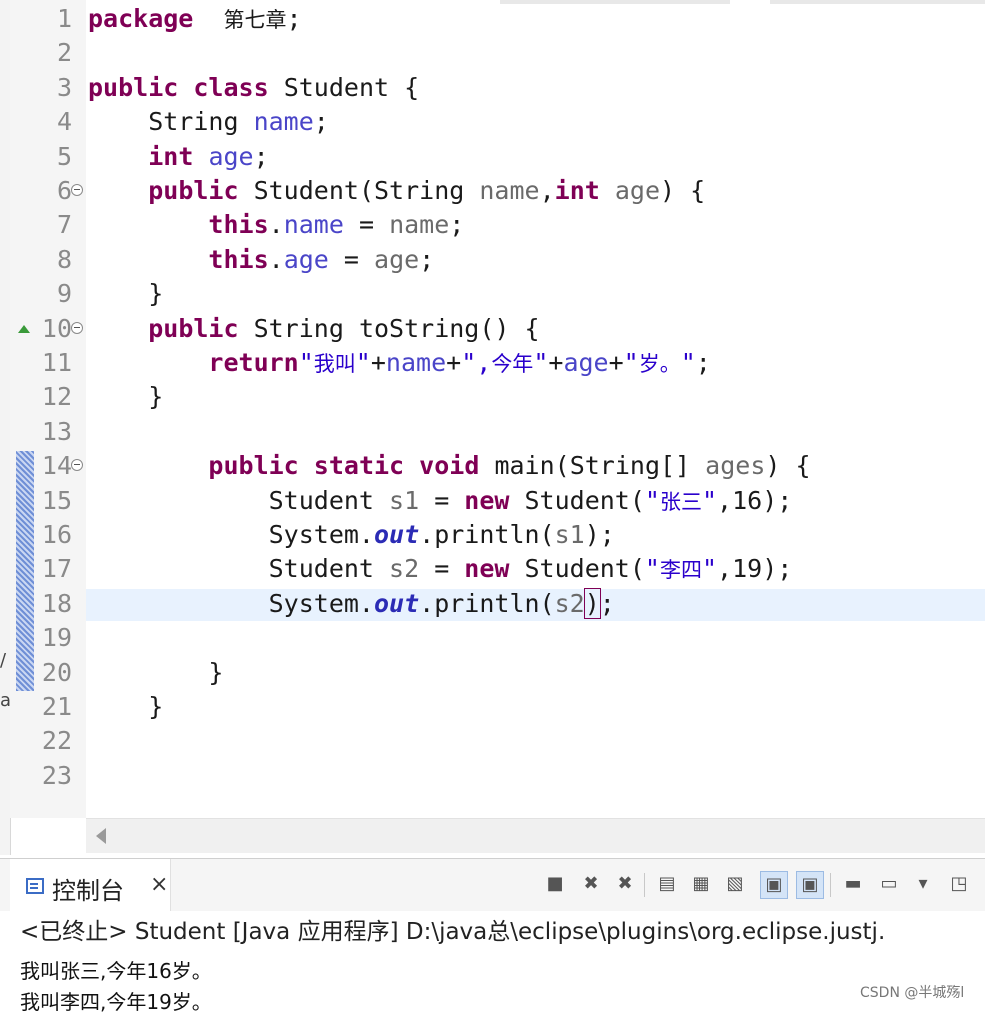 The width and height of the screenshot is (985, 1015). I want to click on code-token: public, so click(193, 190).